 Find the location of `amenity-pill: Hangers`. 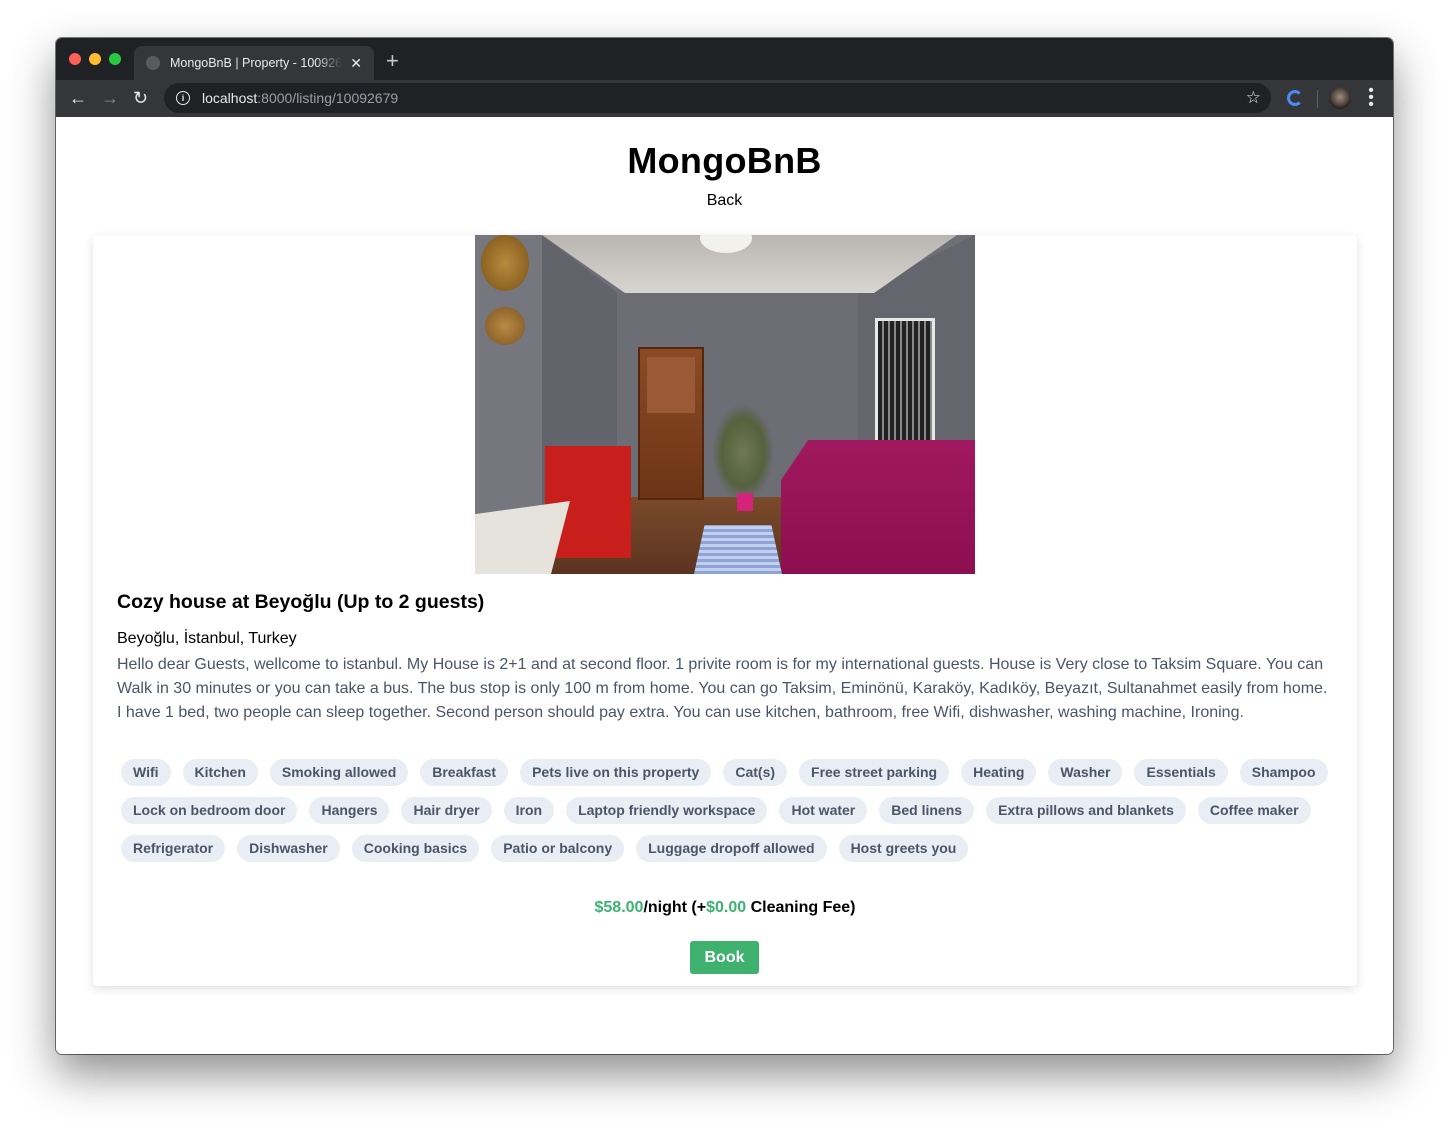

amenity-pill: Hangers is located at coordinates (349, 810).